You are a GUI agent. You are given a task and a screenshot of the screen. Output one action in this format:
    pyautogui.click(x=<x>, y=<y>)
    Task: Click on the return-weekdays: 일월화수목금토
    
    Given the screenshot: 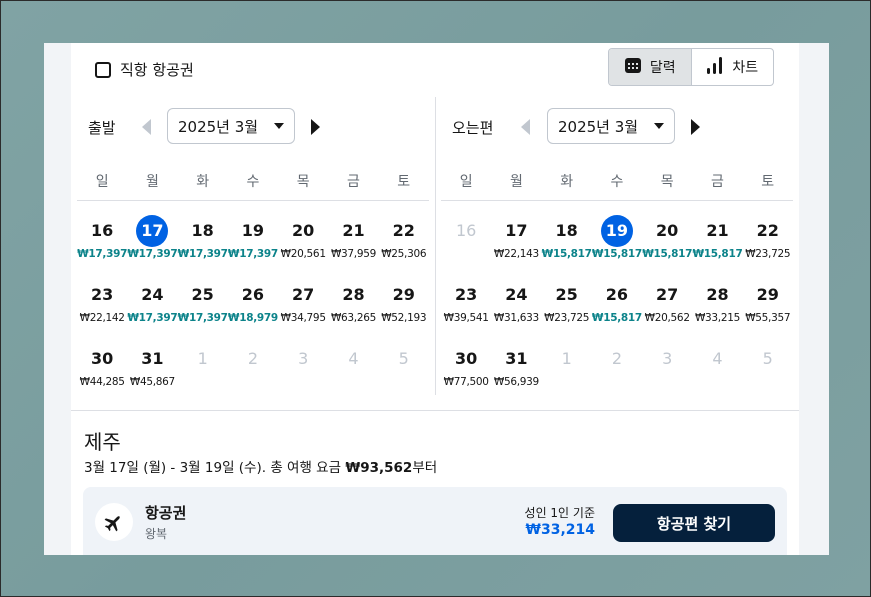 What is the action you would take?
    pyautogui.click(x=617, y=186)
    